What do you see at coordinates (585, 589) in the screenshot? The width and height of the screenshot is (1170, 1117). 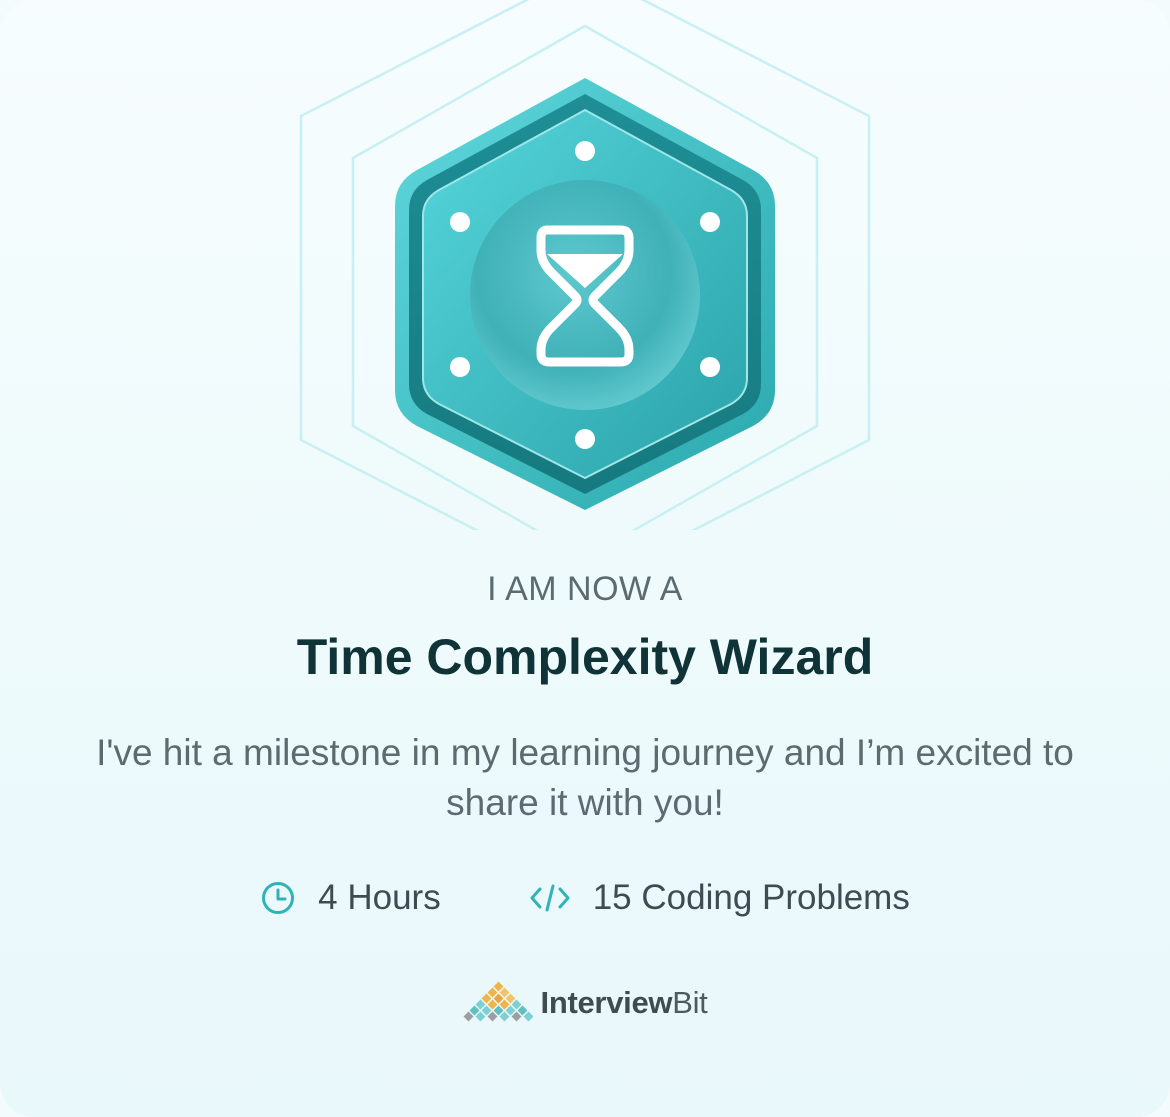 I see `eyebrow-text: I AM NOW A` at bounding box center [585, 589].